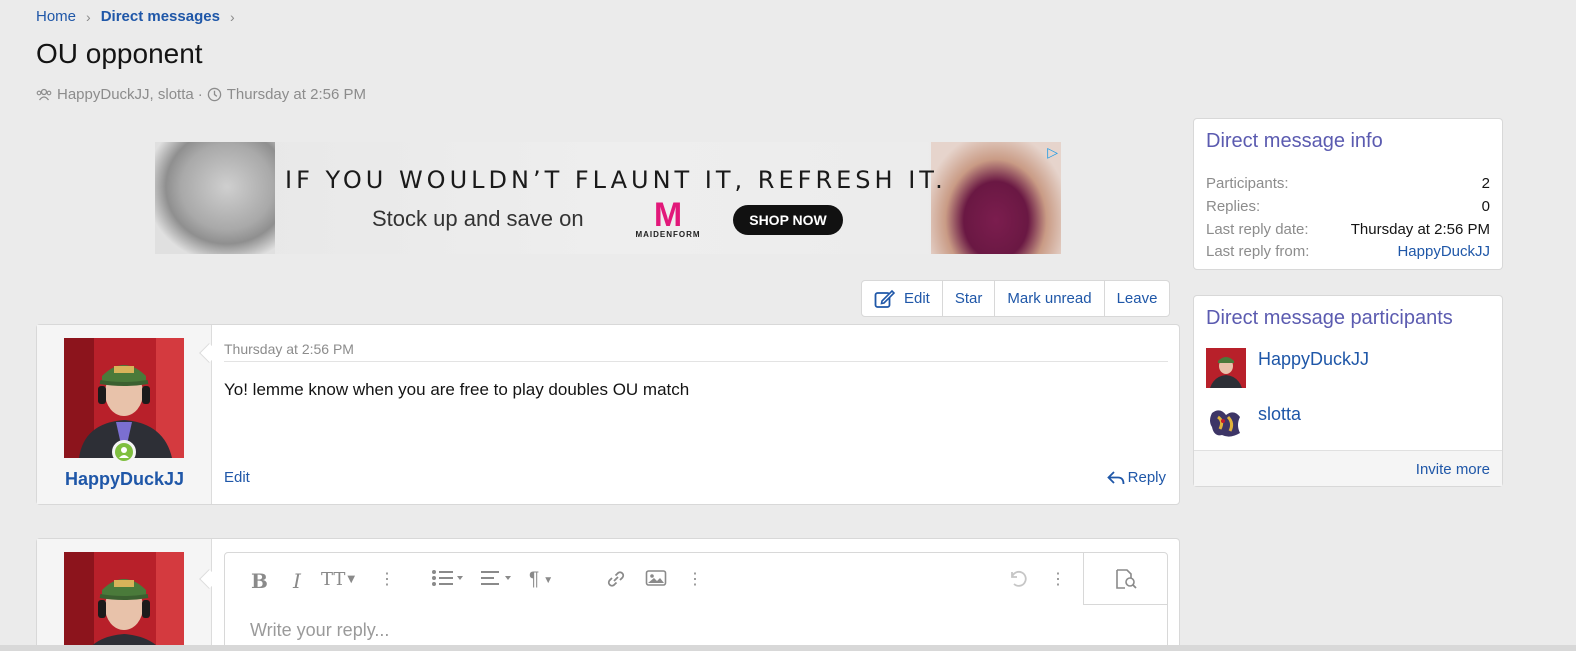 This screenshot has height=651, width=1576. What do you see at coordinates (124, 452) in the screenshot?
I see `online-status-icon` at bounding box center [124, 452].